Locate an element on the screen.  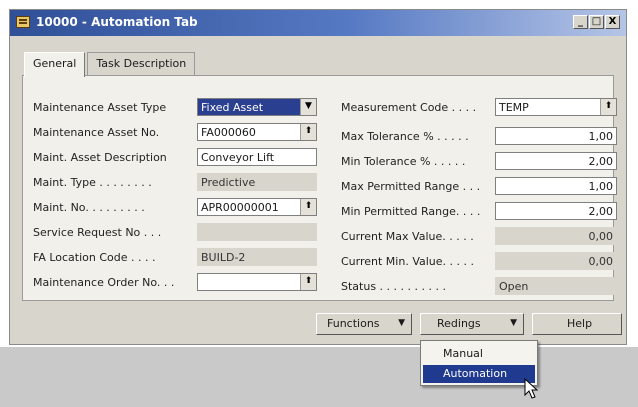
field-label: Max Tolerance % . . . . . is located at coordinates (405, 136).